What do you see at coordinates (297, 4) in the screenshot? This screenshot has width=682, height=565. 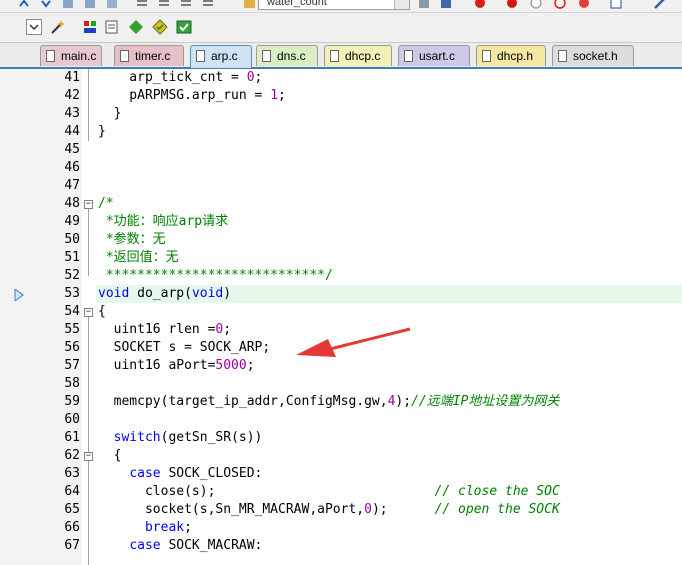 I see `target-dropdown-value: water_count` at bounding box center [297, 4].